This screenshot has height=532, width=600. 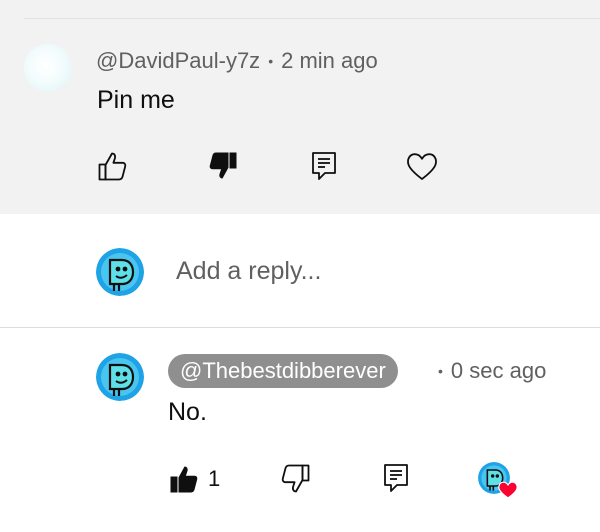 I want to click on creator-heart-button, so click(x=499, y=481).